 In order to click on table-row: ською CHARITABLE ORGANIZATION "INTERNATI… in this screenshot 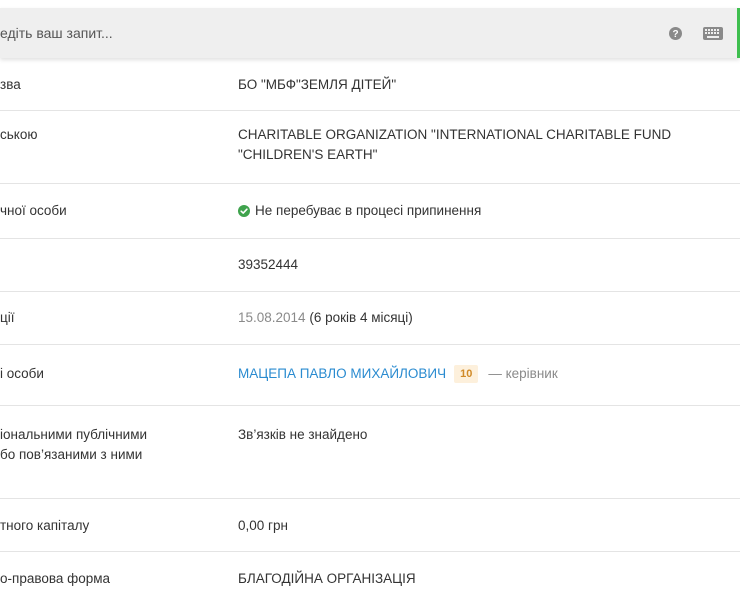, I will do `click(370, 147)`.